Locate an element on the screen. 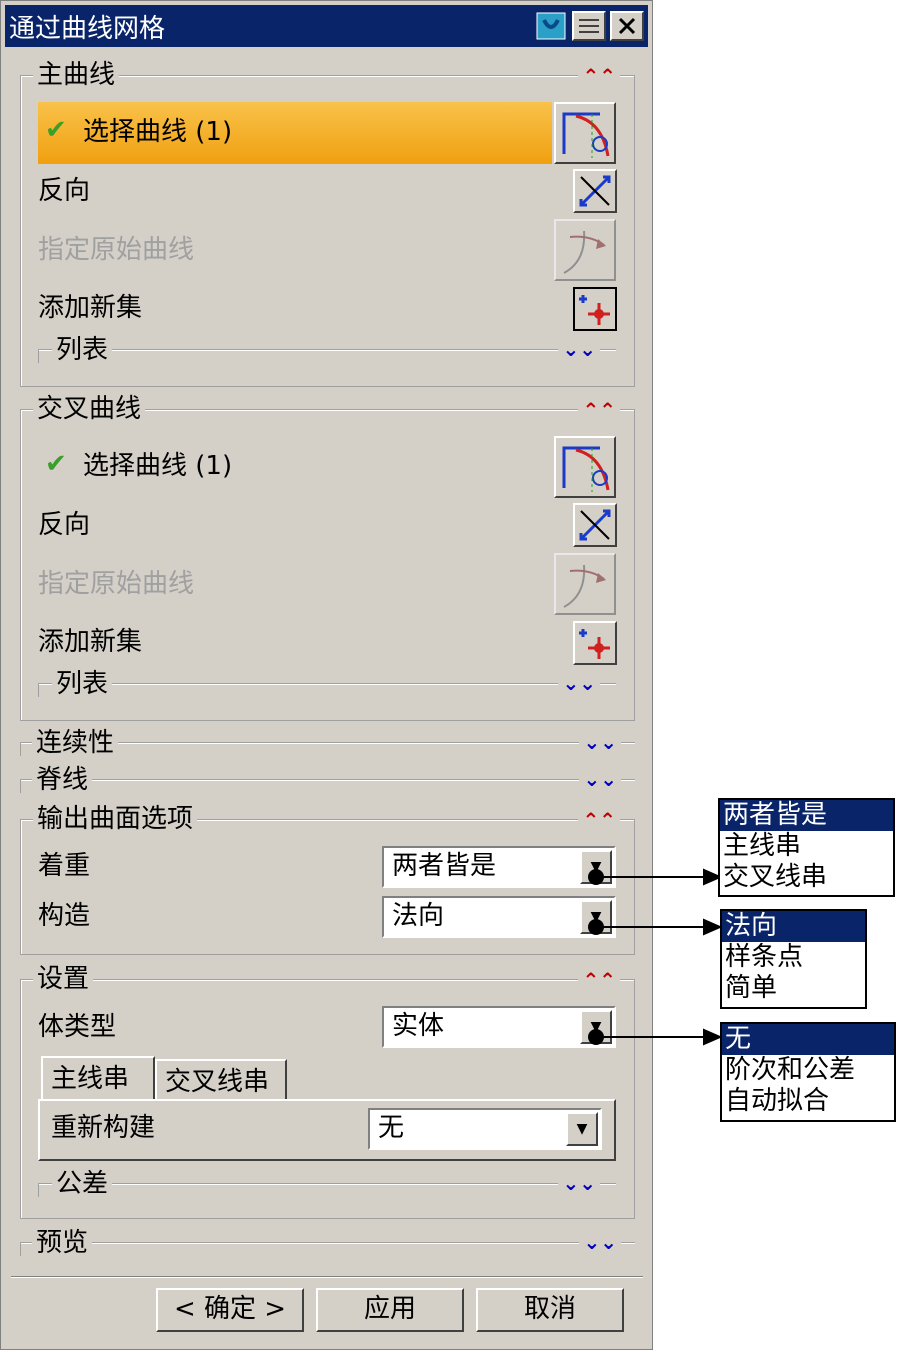 The height and width of the screenshot is (1352, 897). option-item: 两者皆是 is located at coordinates (806, 815).